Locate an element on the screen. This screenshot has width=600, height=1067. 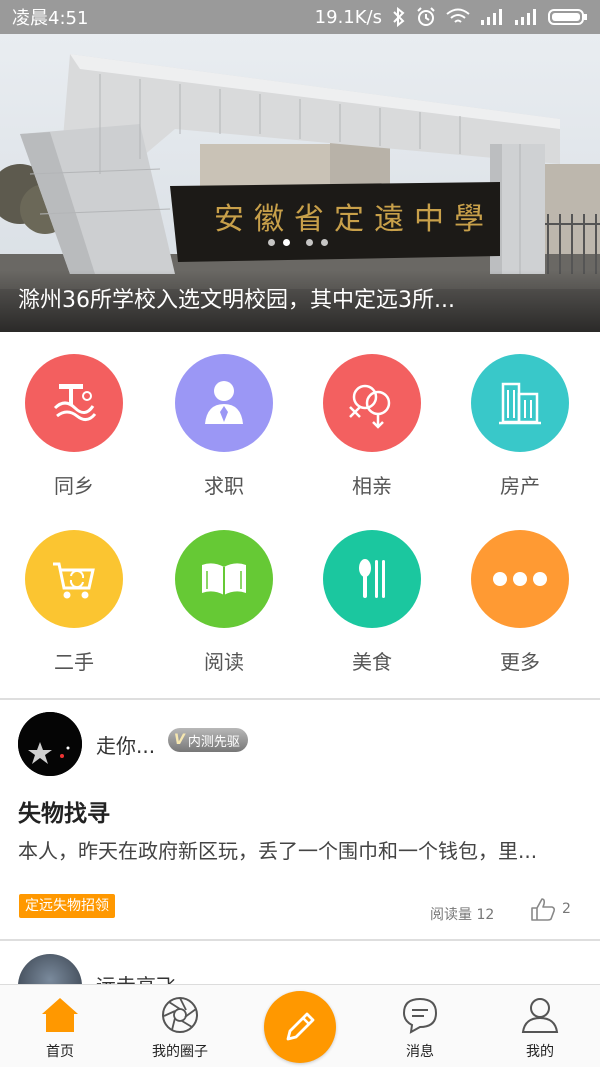
banner-pager is located at coordinates (298, 242).